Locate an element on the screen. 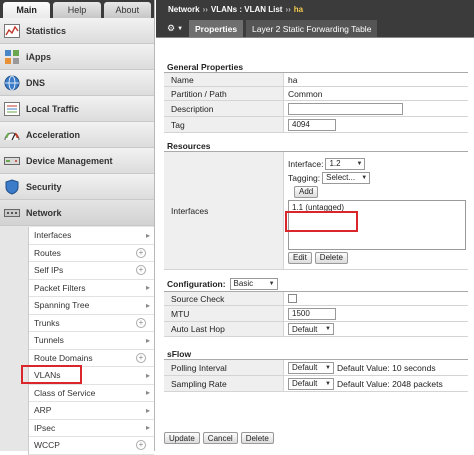 The width and height of the screenshot is (474, 455). sidebar-item-label: Security is located at coordinates (44, 186).